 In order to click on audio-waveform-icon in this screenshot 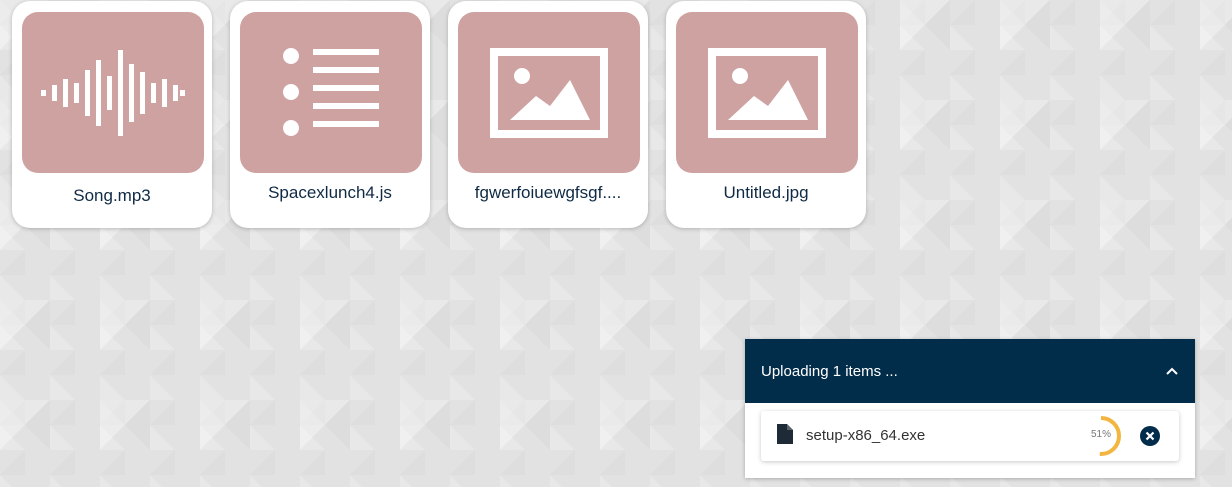, I will do `click(113, 92)`.